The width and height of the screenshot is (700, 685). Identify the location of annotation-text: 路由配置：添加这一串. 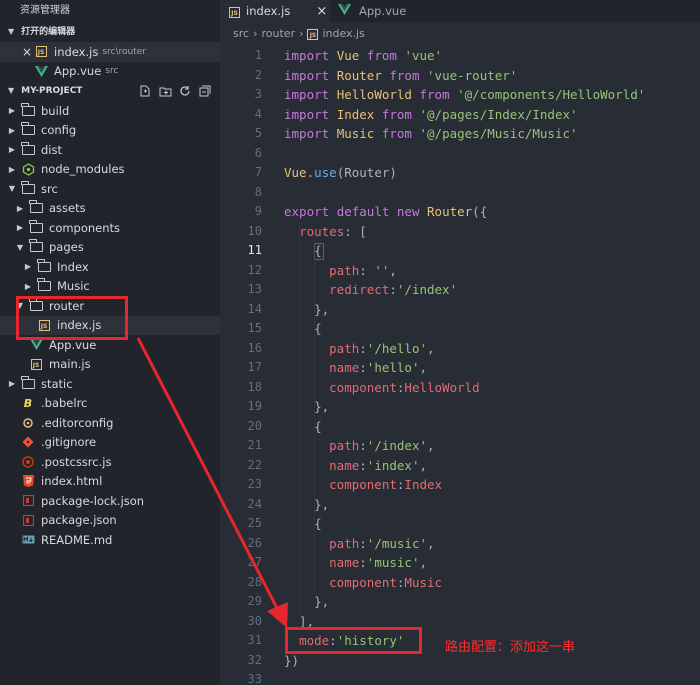
(510, 647).